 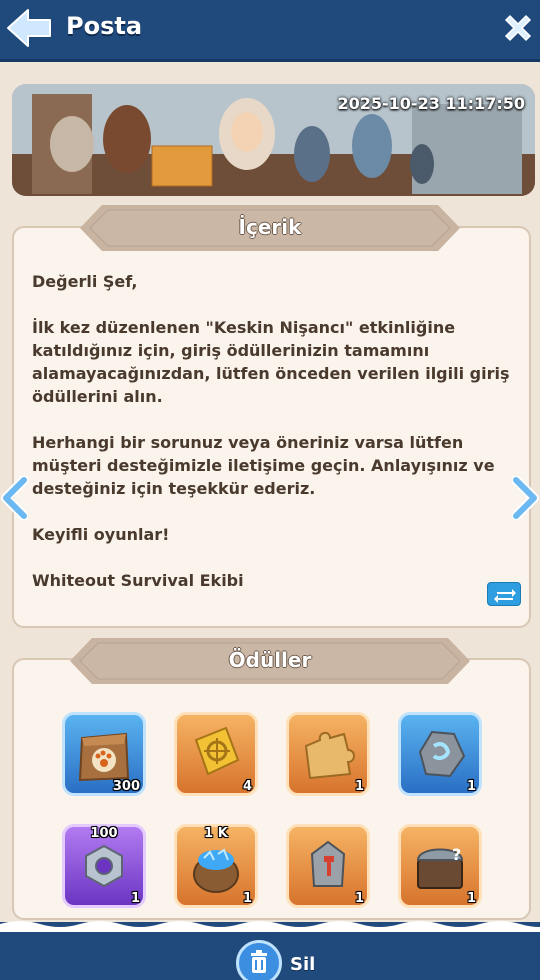 I want to click on chevron-right-icon, so click(x=525, y=498).